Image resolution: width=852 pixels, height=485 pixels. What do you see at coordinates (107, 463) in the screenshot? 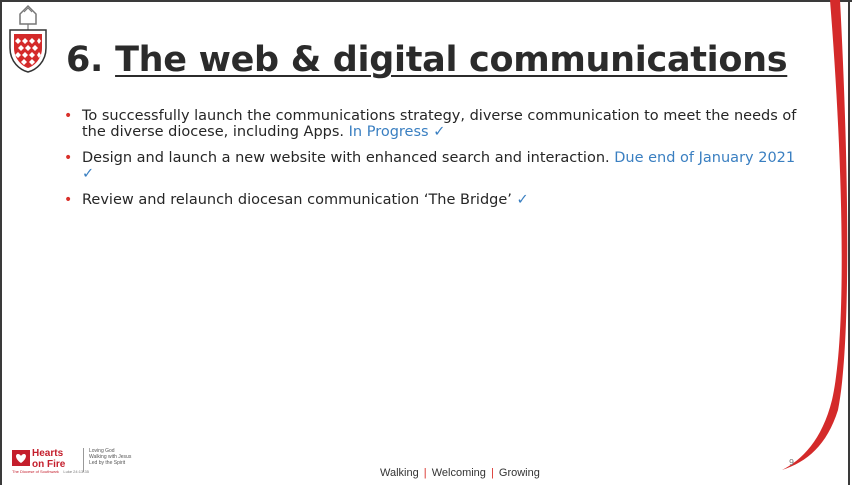
I see `tagline-3: Led by the Spirit` at bounding box center [107, 463].